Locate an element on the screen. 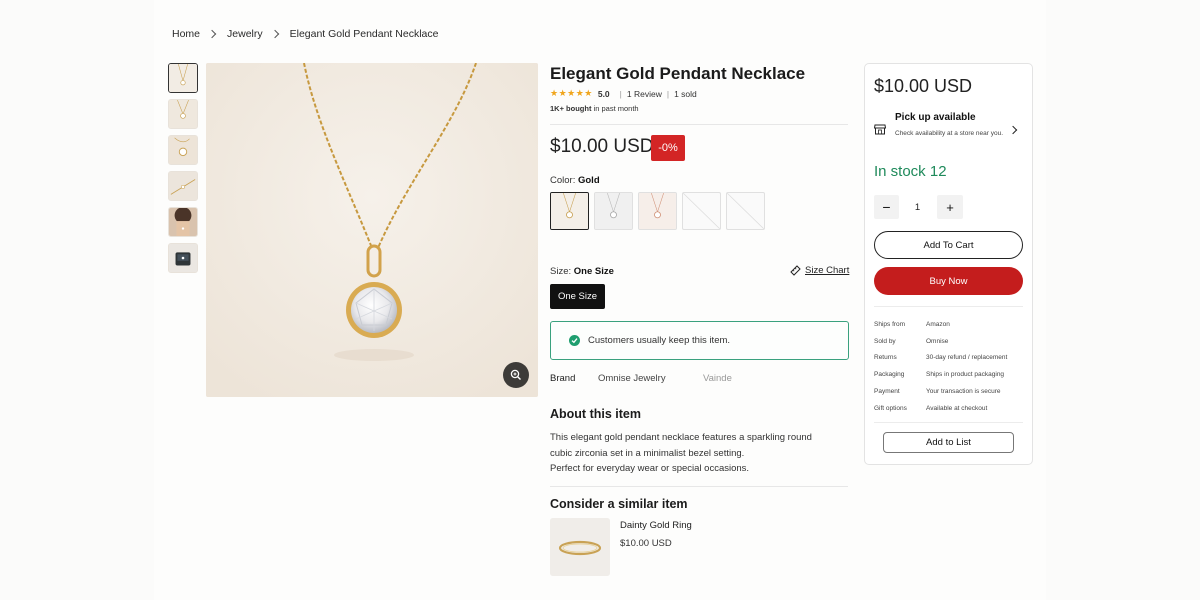  similar-heading: Consider a similar item is located at coordinates (619, 504).